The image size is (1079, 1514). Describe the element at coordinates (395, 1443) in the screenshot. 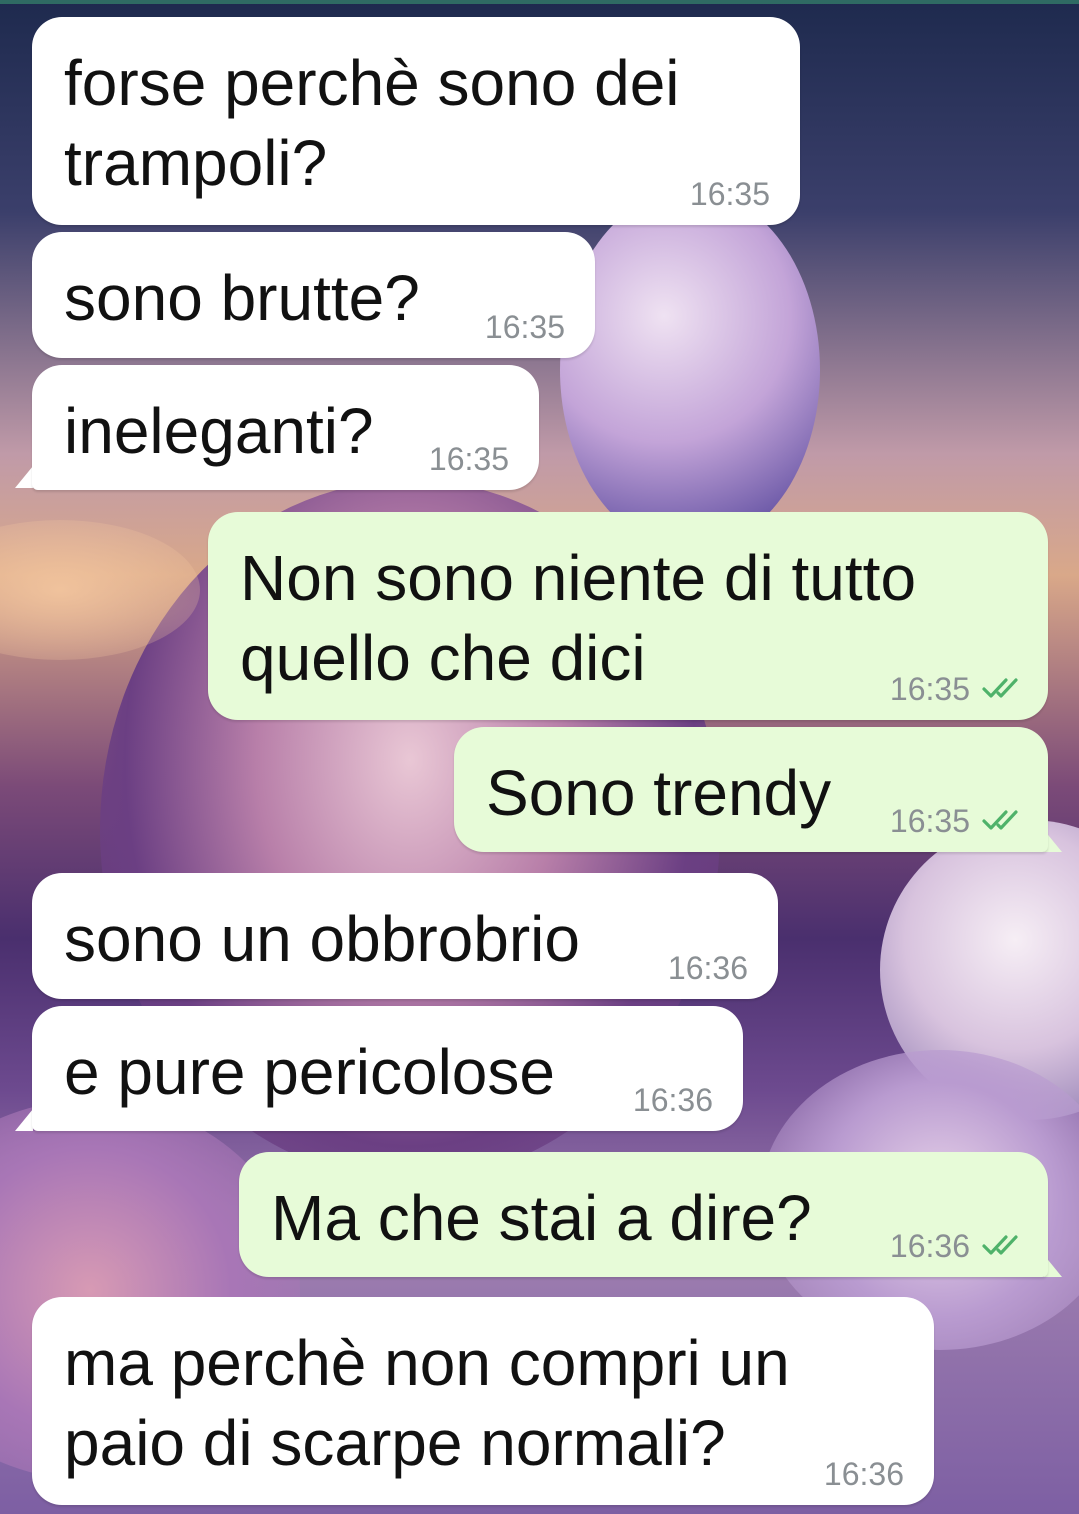

I see `message-line: paio di scarpe normali?` at that location.